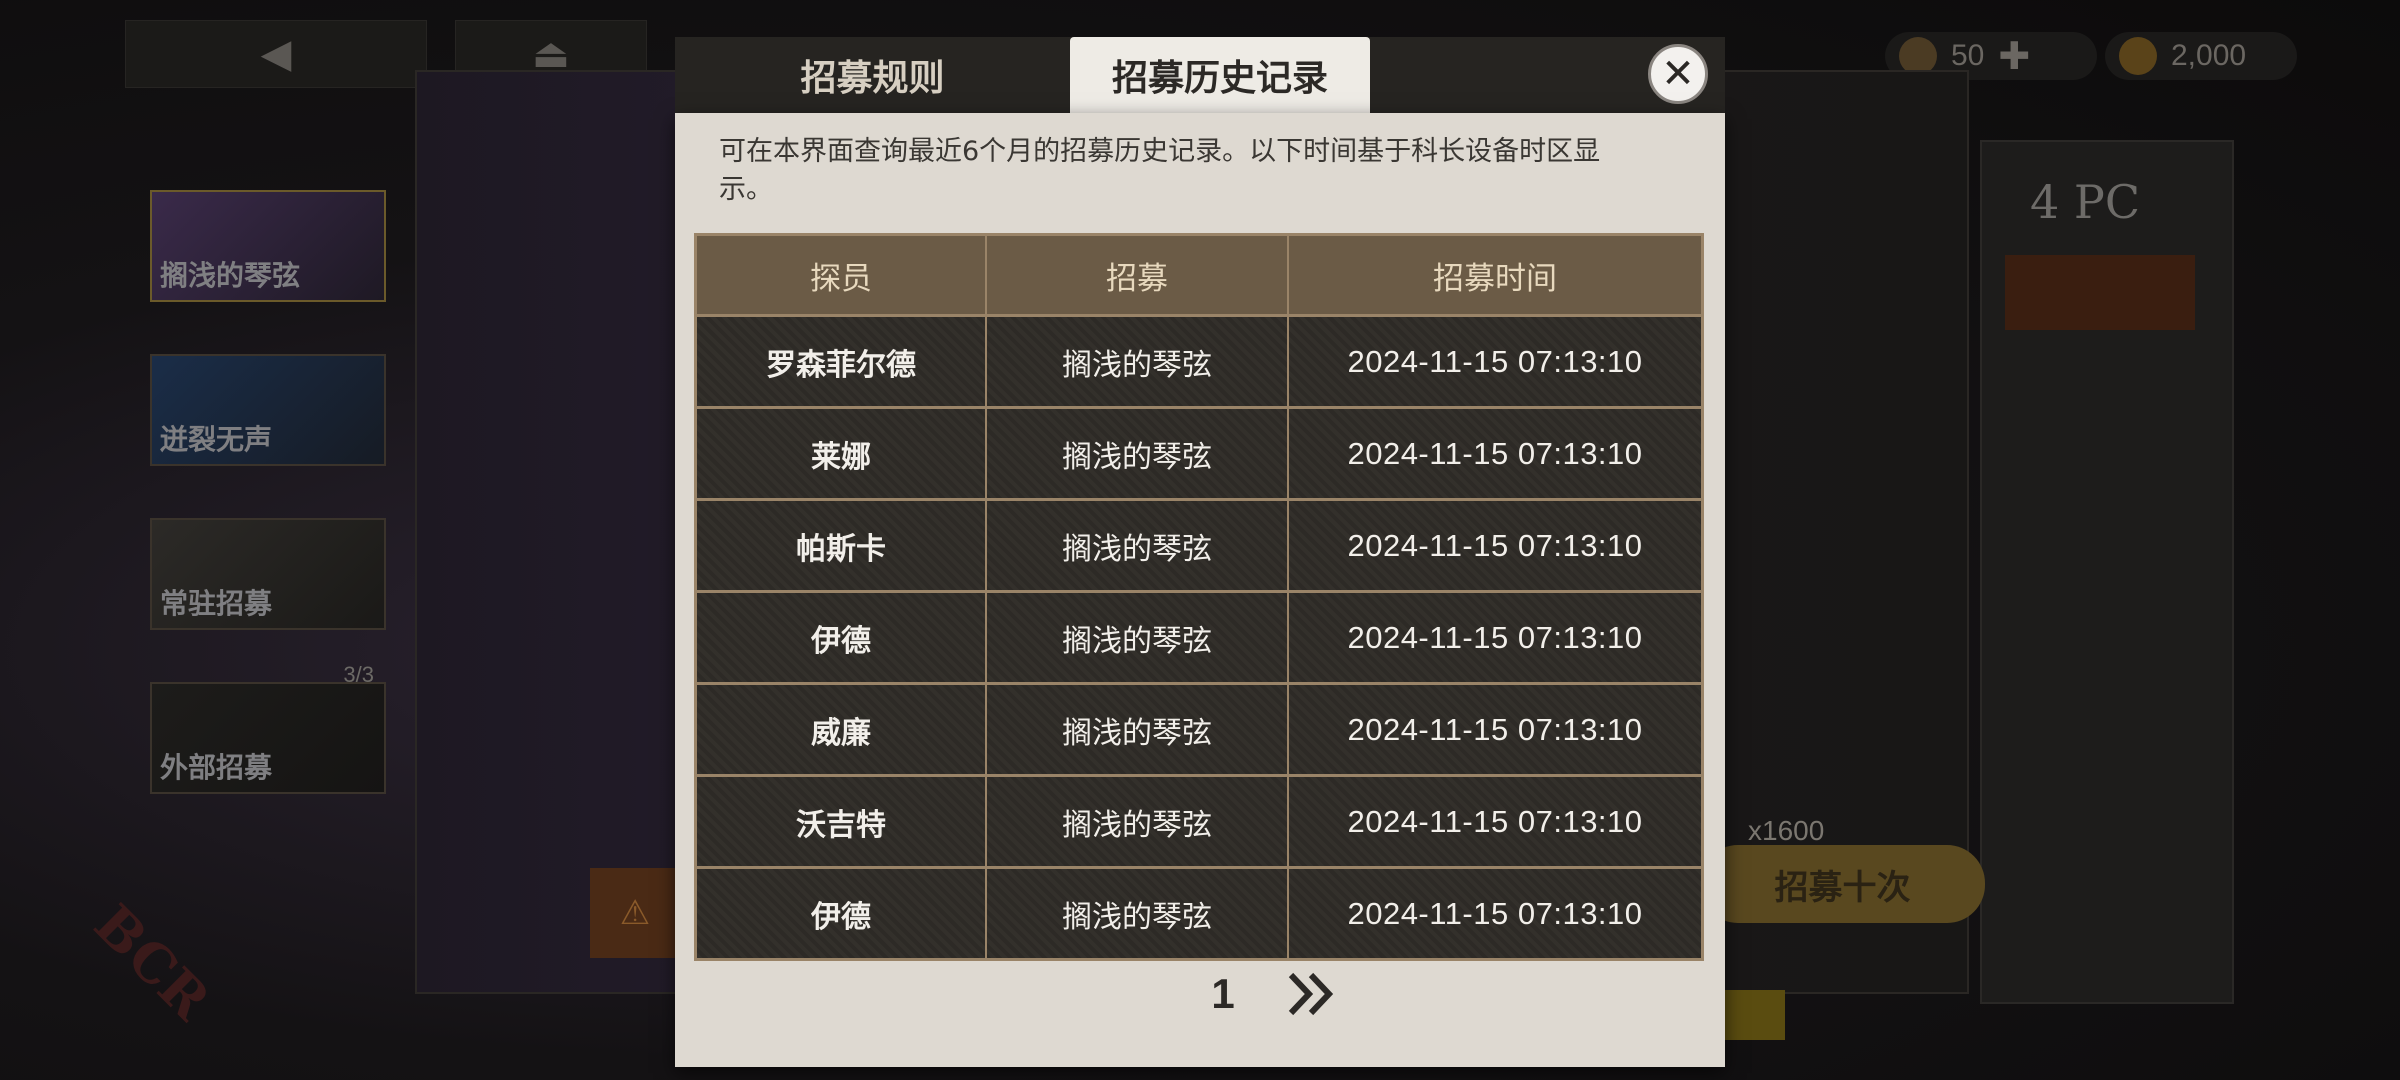 Image resolution: width=2400 pixels, height=1080 pixels. I want to click on banner-item-external: 3/3 外部招募, so click(268, 728).